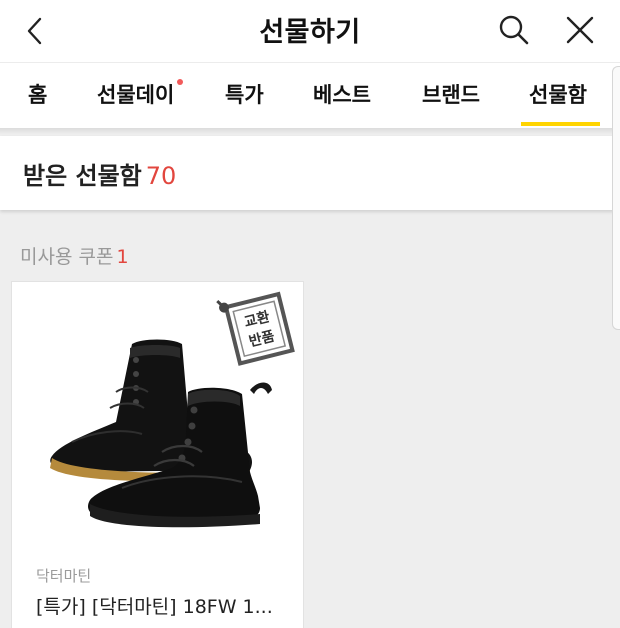  Describe the element at coordinates (310, 95) in the screenshot. I see `category-tabs: 홈 선물데이 특가 베스트 브랜드 선물함` at that location.